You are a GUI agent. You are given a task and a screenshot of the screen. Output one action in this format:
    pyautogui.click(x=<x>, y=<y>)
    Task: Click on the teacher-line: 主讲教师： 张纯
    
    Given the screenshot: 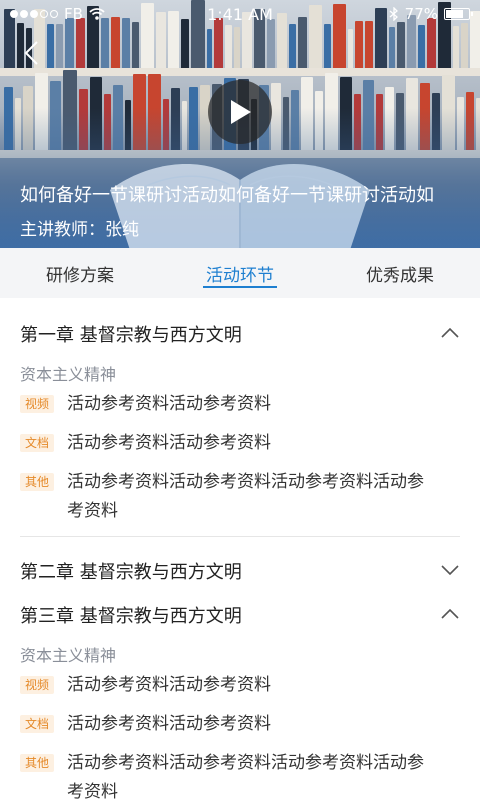 What is the action you would take?
    pyautogui.click(x=79, y=227)
    